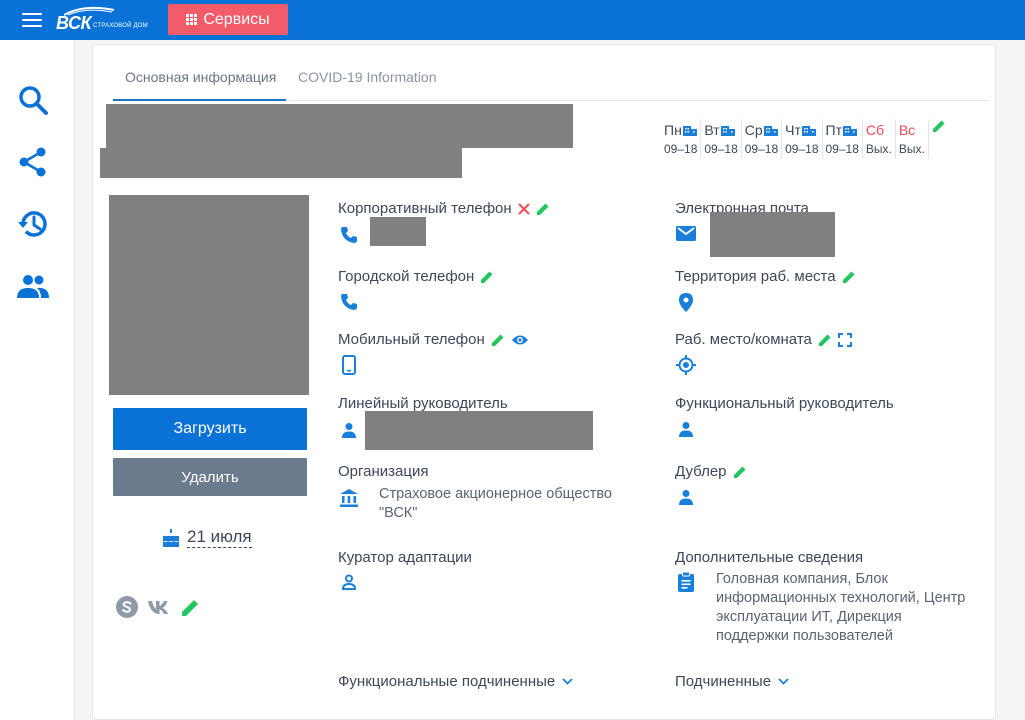 This screenshot has height=720, width=1025. What do you see at coordinates (171, 537) in the screenshot?
I see `cake-icon` at bounding box center [171, 537].